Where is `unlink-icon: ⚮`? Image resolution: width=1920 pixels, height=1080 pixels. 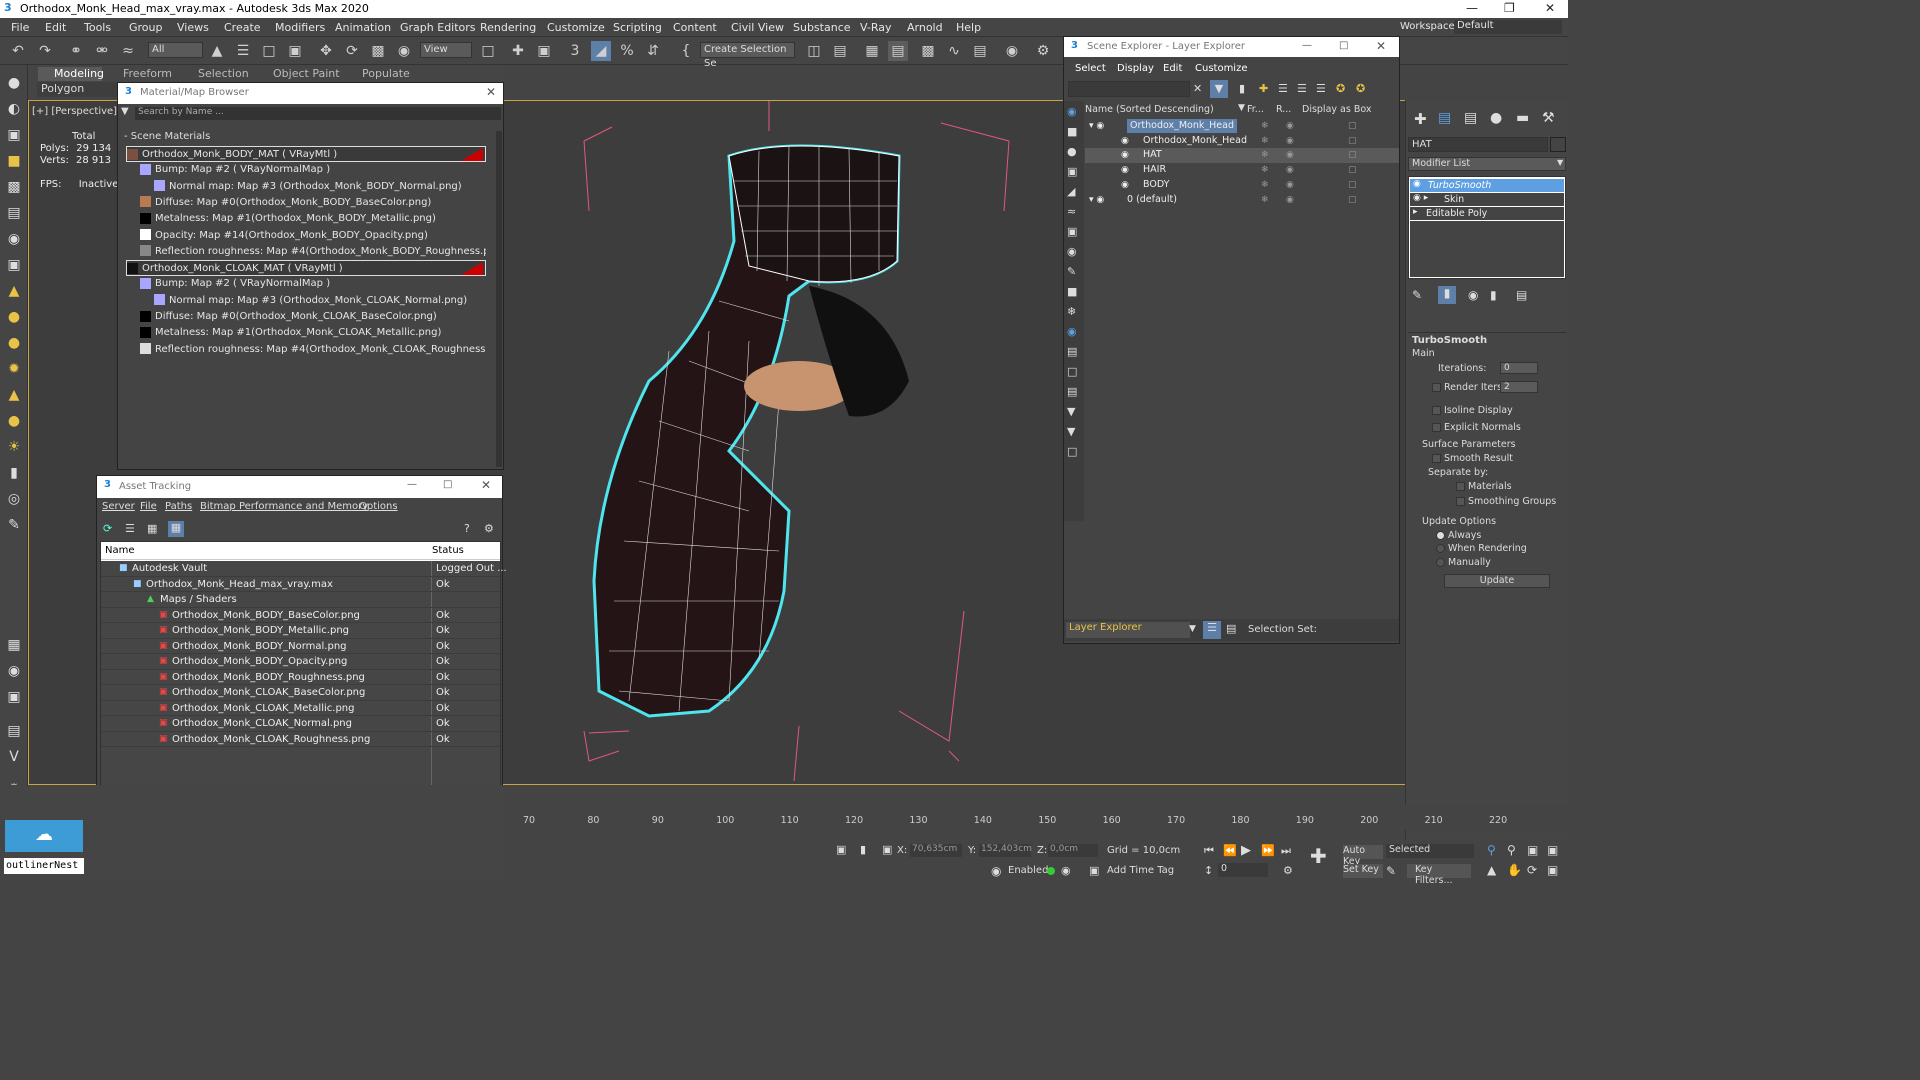
unlink-icon: ⚮ is located at coordinates (102, 51).